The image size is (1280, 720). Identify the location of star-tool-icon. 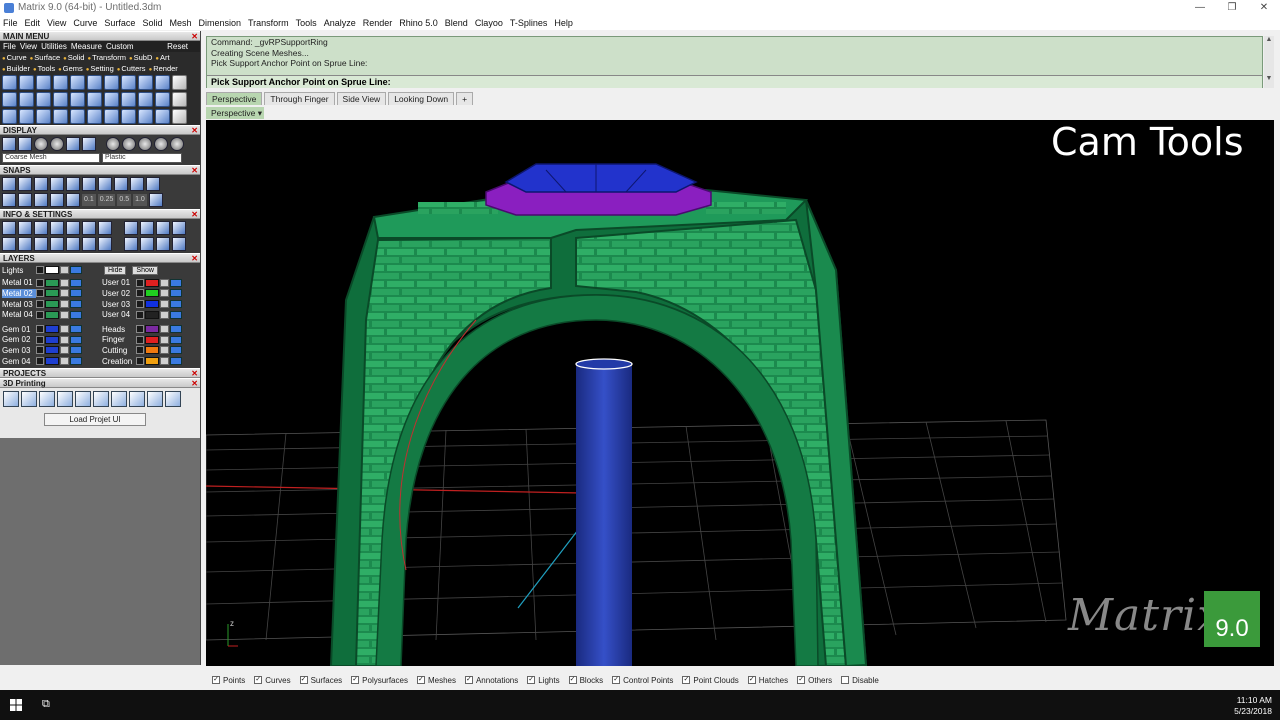
(111, 116).